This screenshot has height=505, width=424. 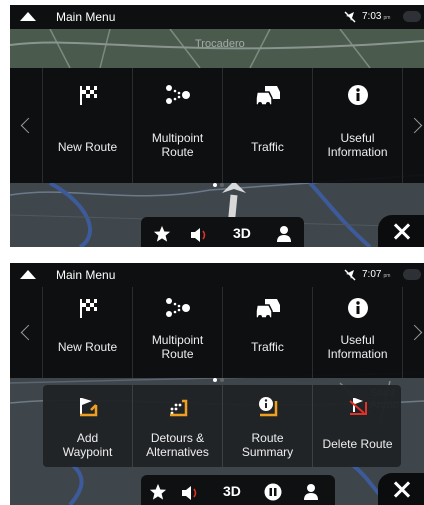 I want to click on delete-route-icon, so click(x=357, y=406).